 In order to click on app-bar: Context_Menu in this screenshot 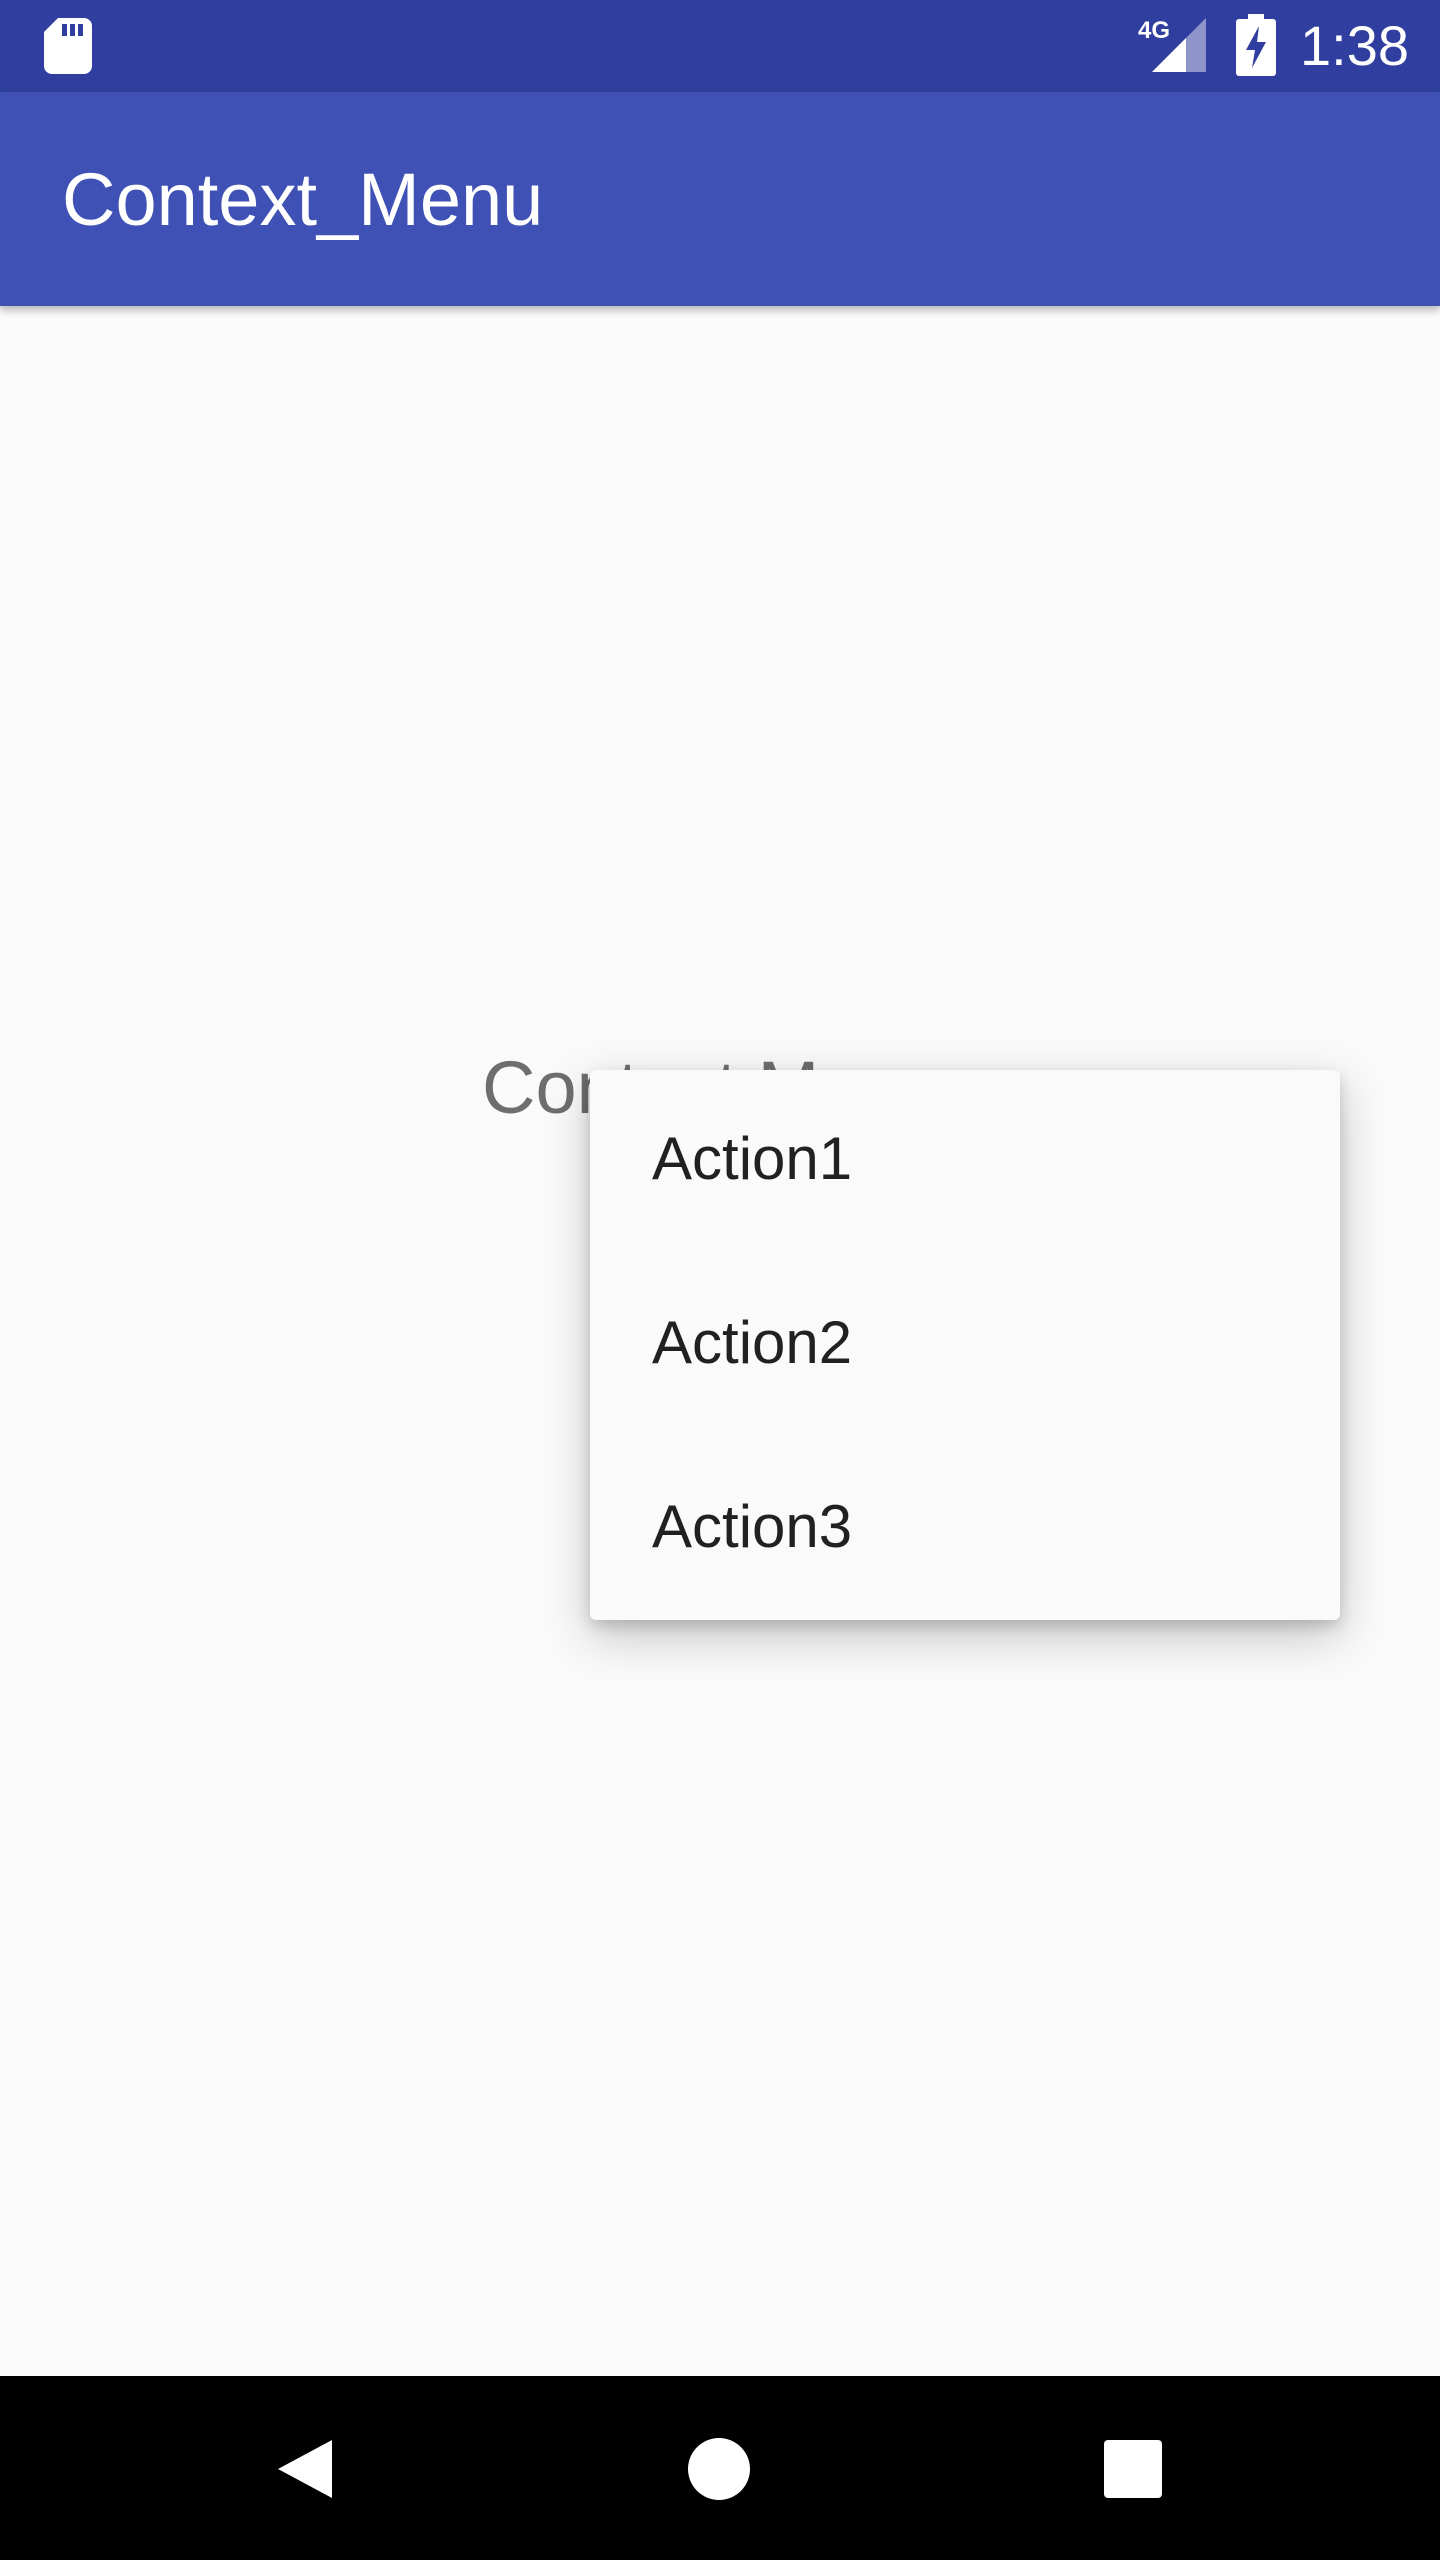, I will do `click(720, 199)`.